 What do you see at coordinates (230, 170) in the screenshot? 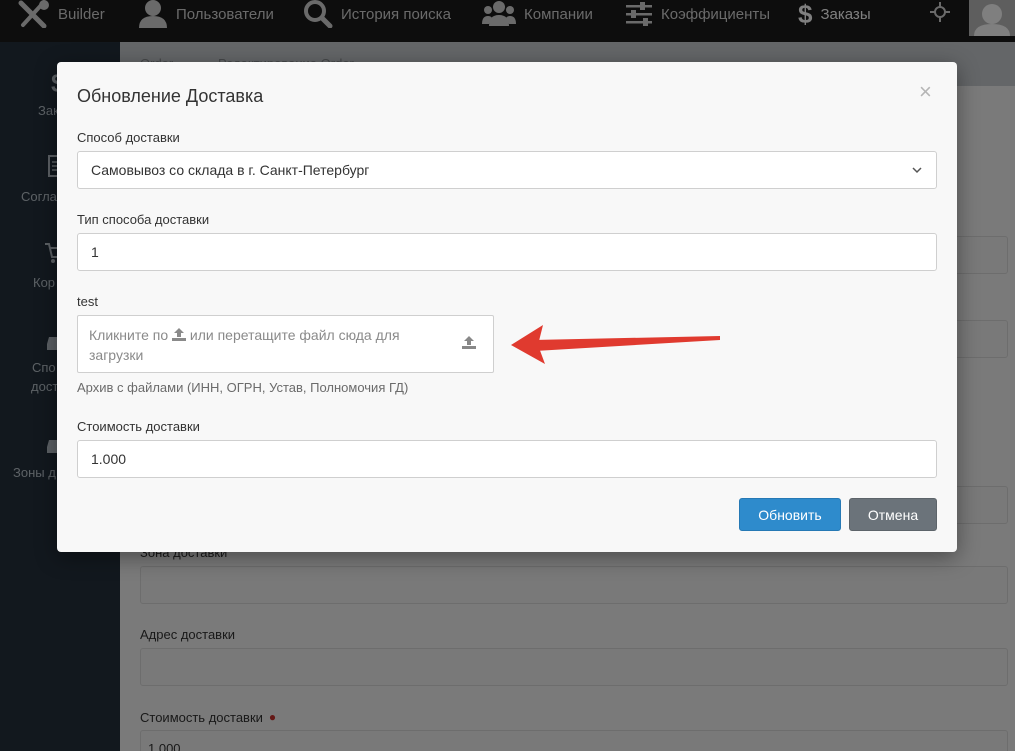
I see `delivery-method-value: Самовывоз со склада в г. Санкт-Петербург` at bounding box center [230, 170].